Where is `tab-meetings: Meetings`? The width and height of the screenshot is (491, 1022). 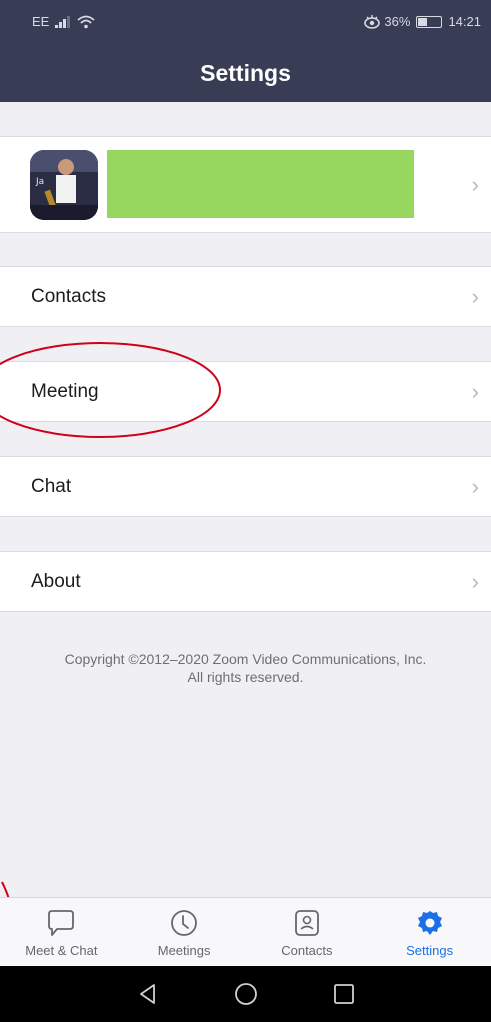 tab-meetings: Meetings is located at coordinates (184, 932).